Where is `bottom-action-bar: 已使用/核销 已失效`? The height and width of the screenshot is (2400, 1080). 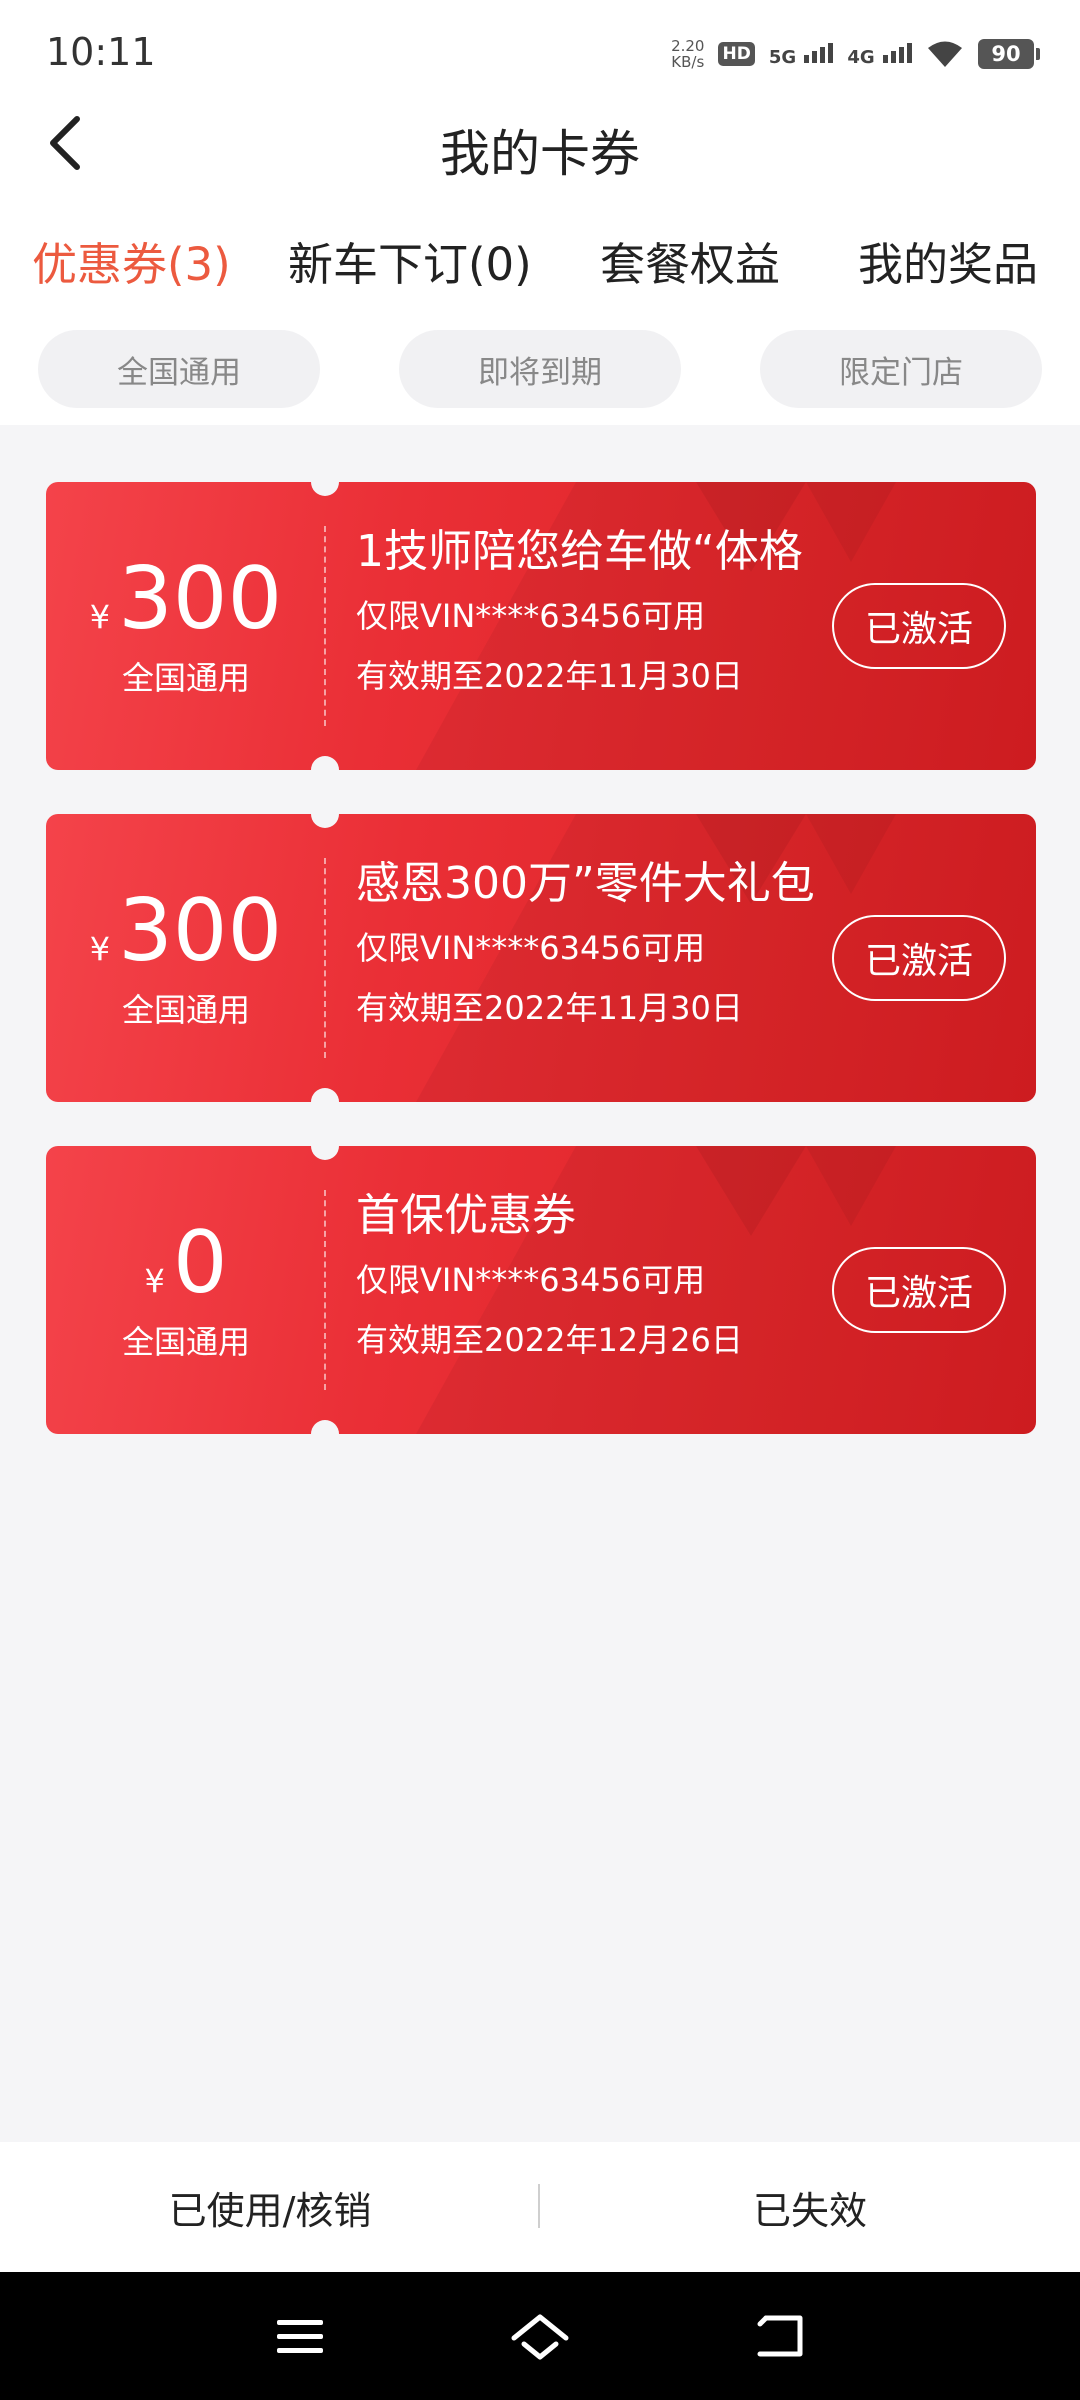
bottom-action-bar: 已使用/核销 已失效 is located at coordinates (540, 2207).